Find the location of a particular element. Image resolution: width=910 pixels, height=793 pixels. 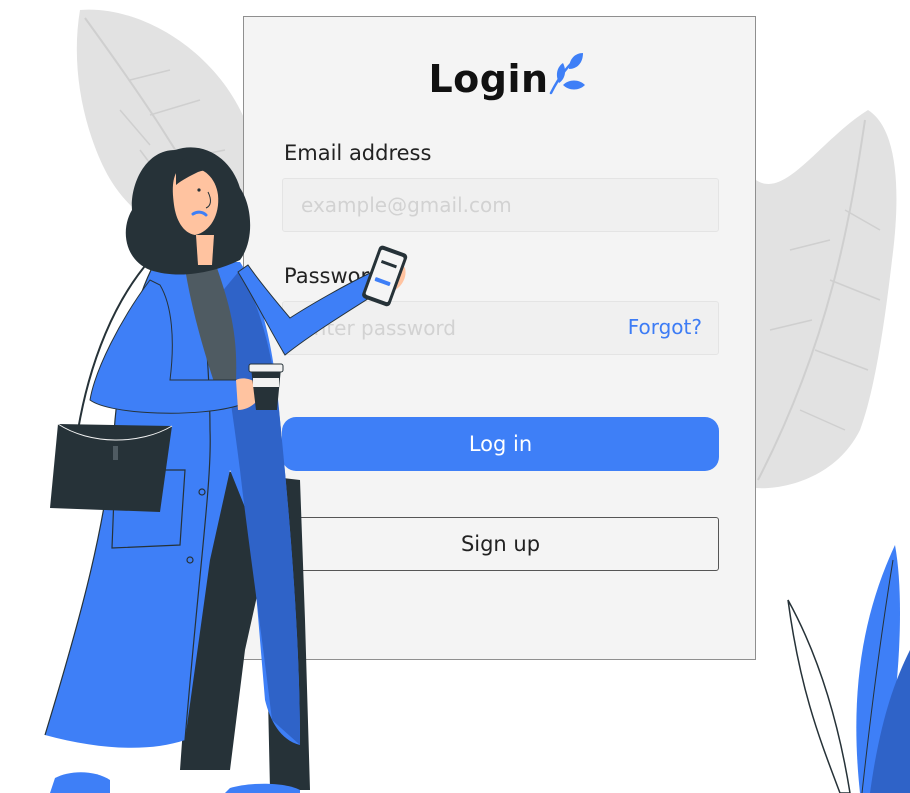

password-input is located at coordinates (451, 328).